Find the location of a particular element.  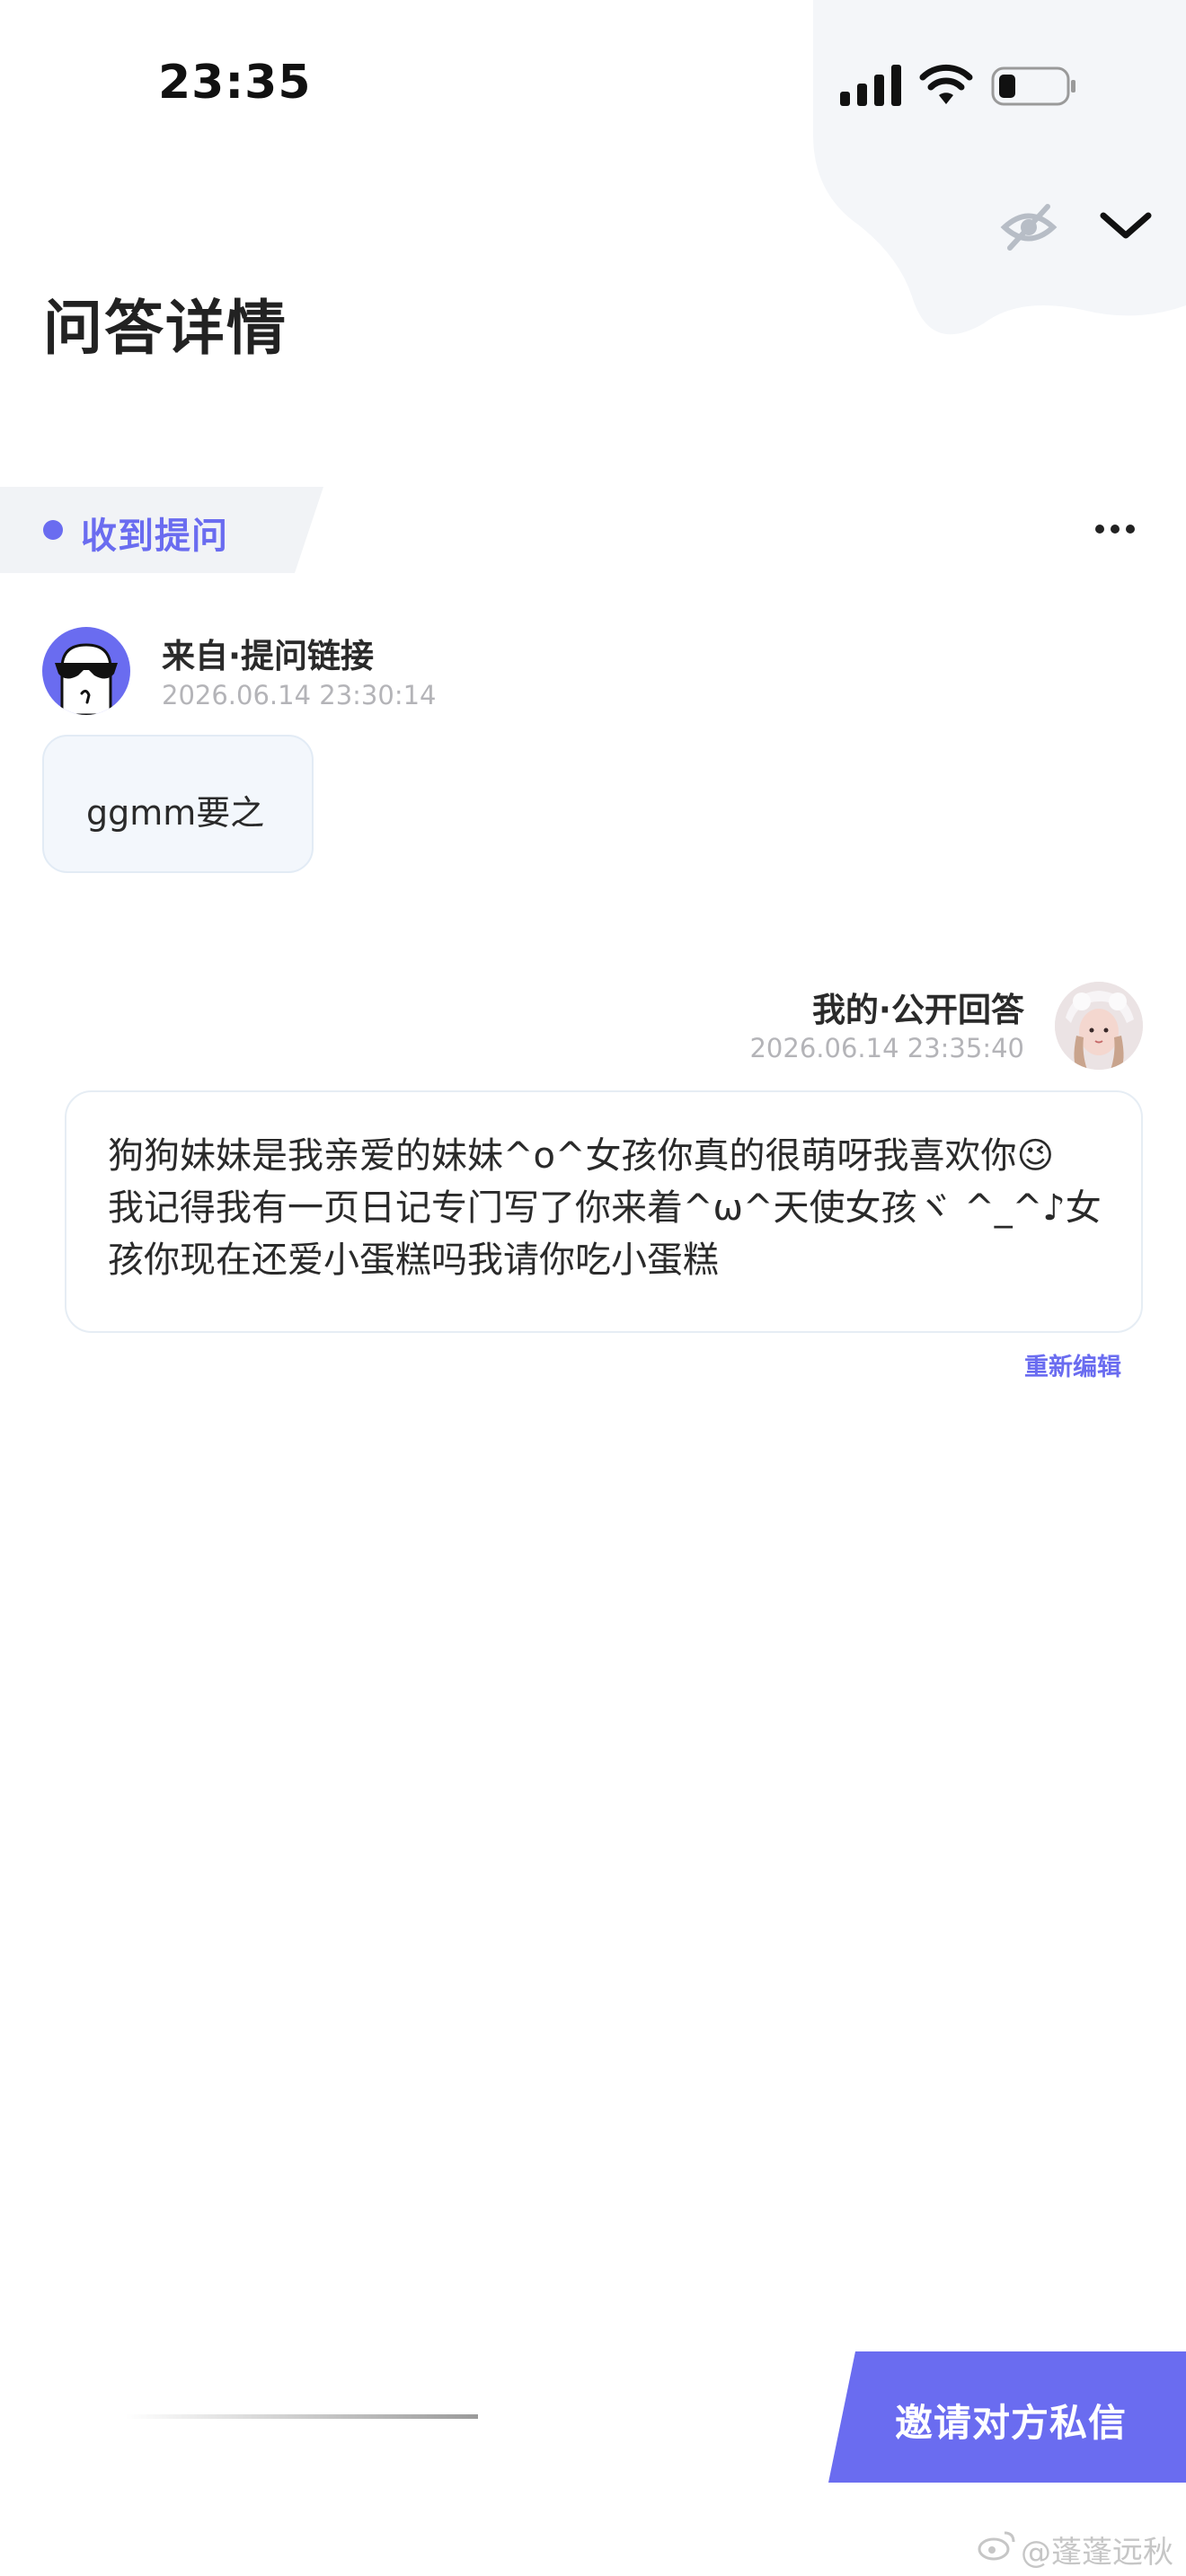

status-time: 23:35 is located at coordinates (235, 83).